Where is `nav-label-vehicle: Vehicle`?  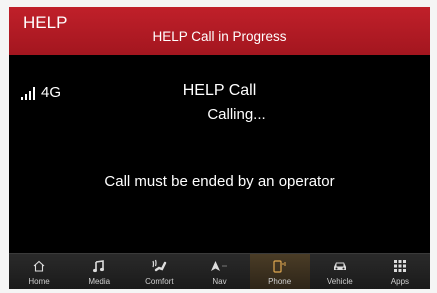 nav-label-vehicle: Vehicle is located at coordinates (339, 281).